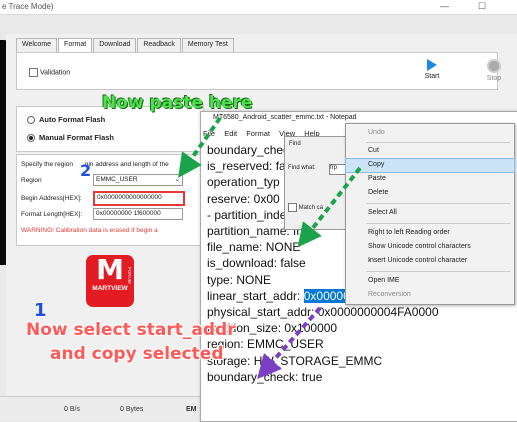 The height and width of the screenshot is (422, 517). What do you see at coordinates (40, 310) in the screenshot?
I see `step-one-number: 1` at bounding box center [40, 310].